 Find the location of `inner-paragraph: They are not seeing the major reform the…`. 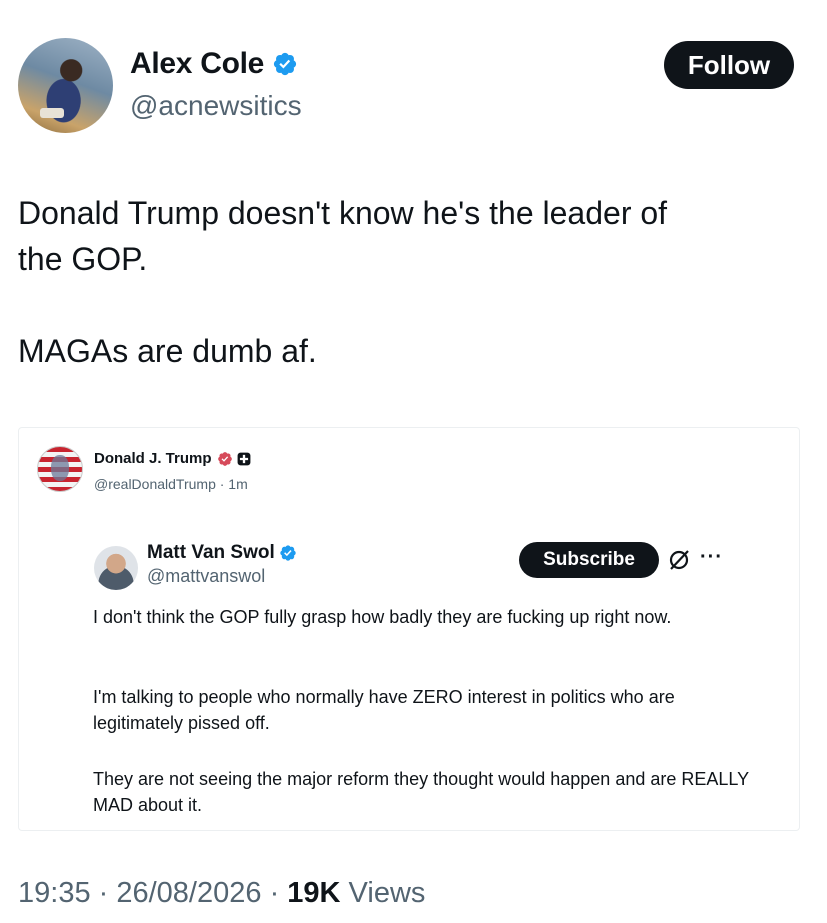

inner-paragraph: They are not seeing the major reform the… is located at coordinates (421, 792).